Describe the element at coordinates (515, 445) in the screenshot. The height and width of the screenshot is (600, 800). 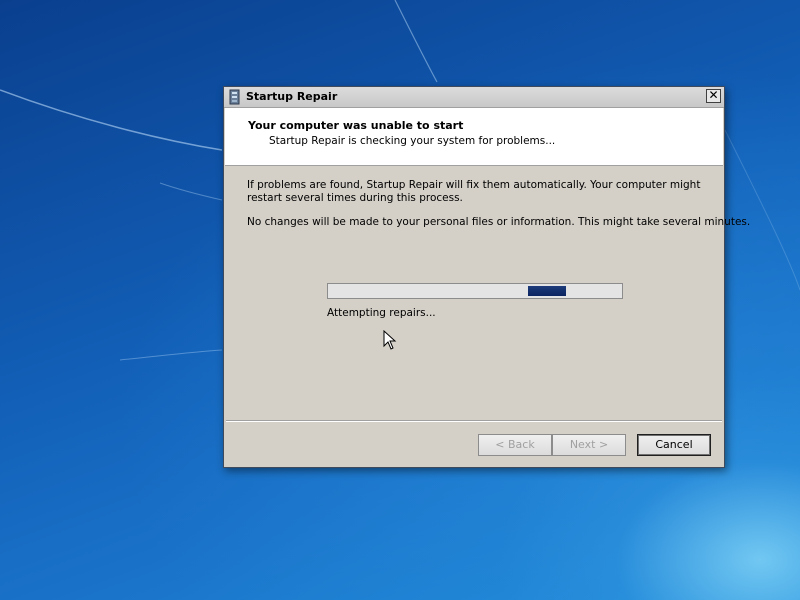
I see `back-button: < Back` at that location.